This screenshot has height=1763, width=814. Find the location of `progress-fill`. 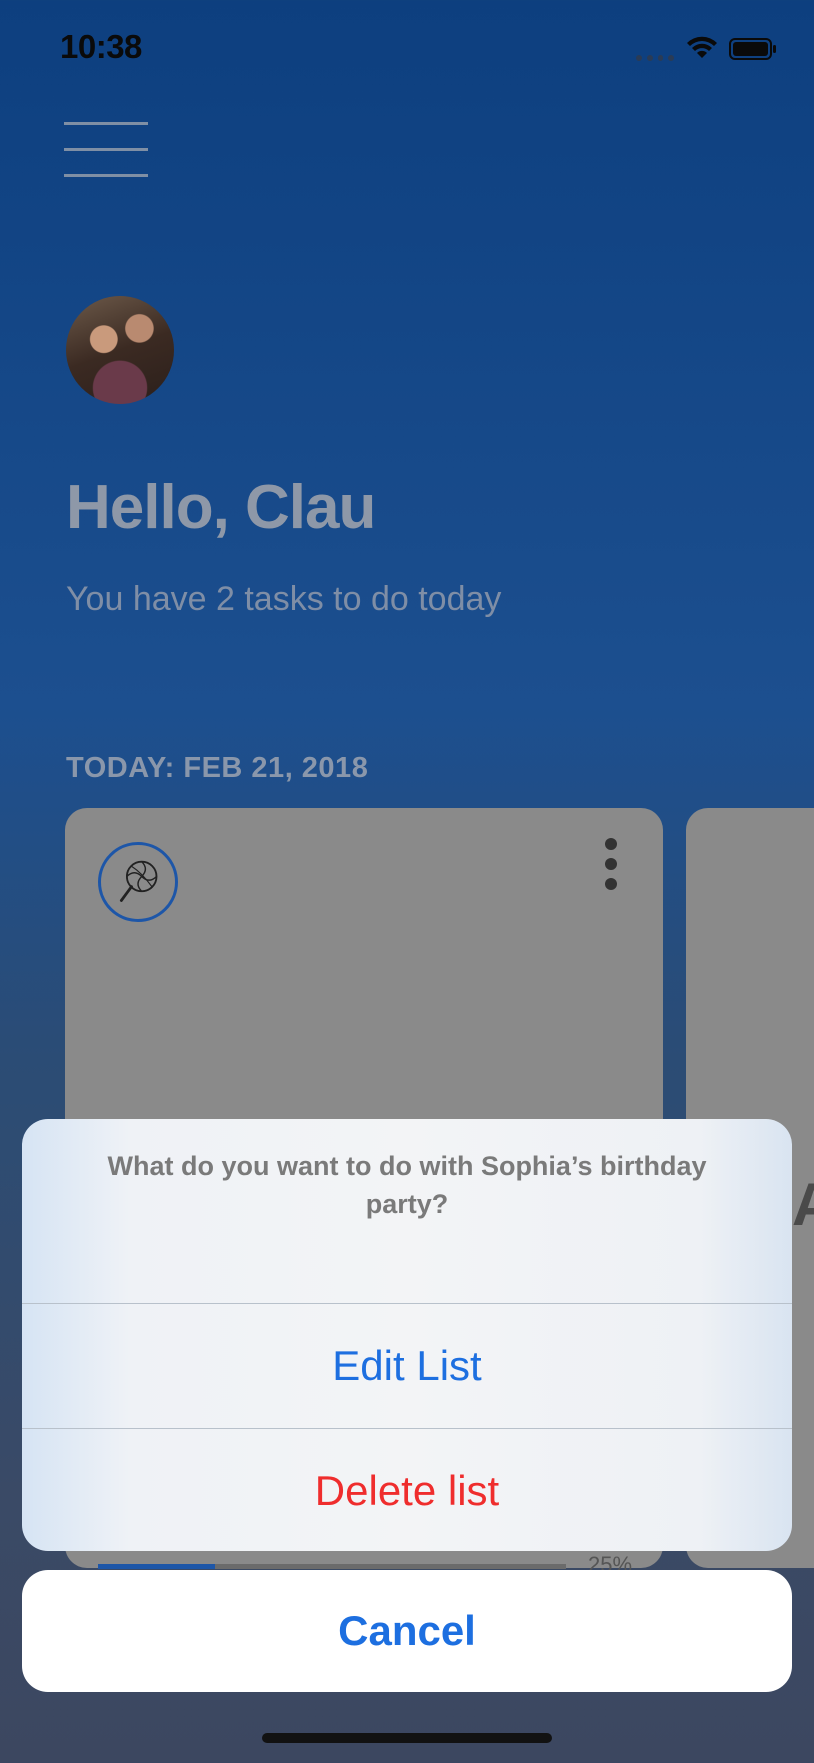

progress-fill is located at coordinates (156, 1566).